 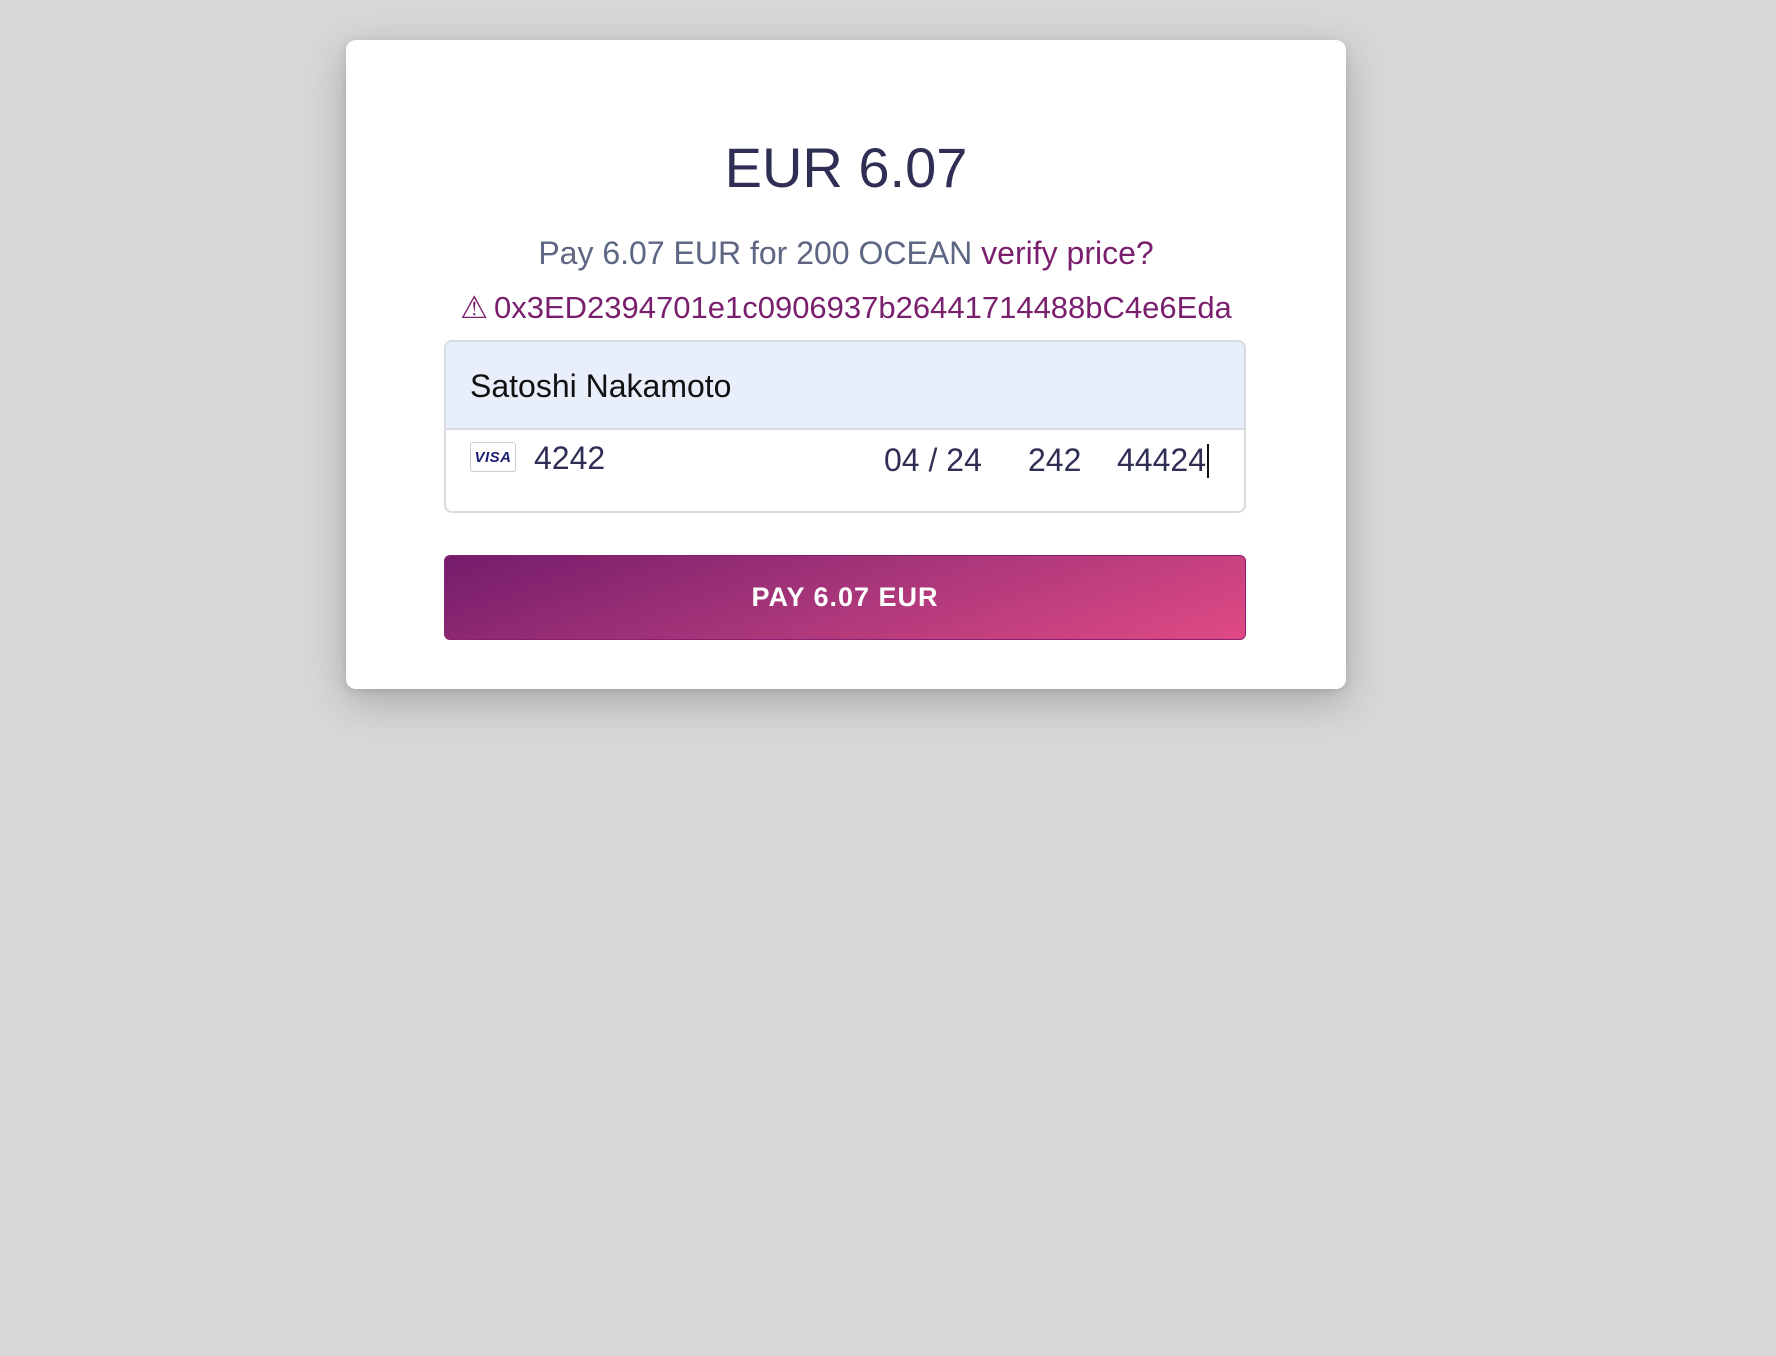 What do you see at coordinates (755, 253) in the screenshot?
I see `payment-description-text: Pay 6.07 EUR for 200 OCEAN` at bounding box center [755, 253].